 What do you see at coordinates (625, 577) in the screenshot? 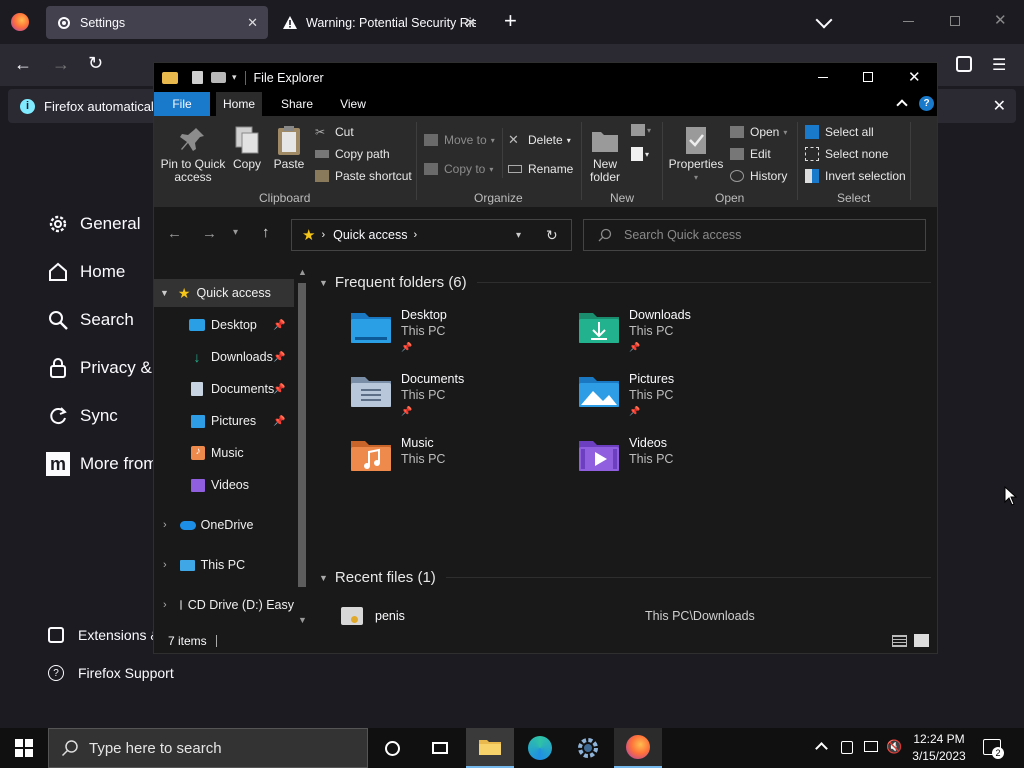
I see `recent-files-header: ▼ Recent files (1)` at bounding box center [625, 577].